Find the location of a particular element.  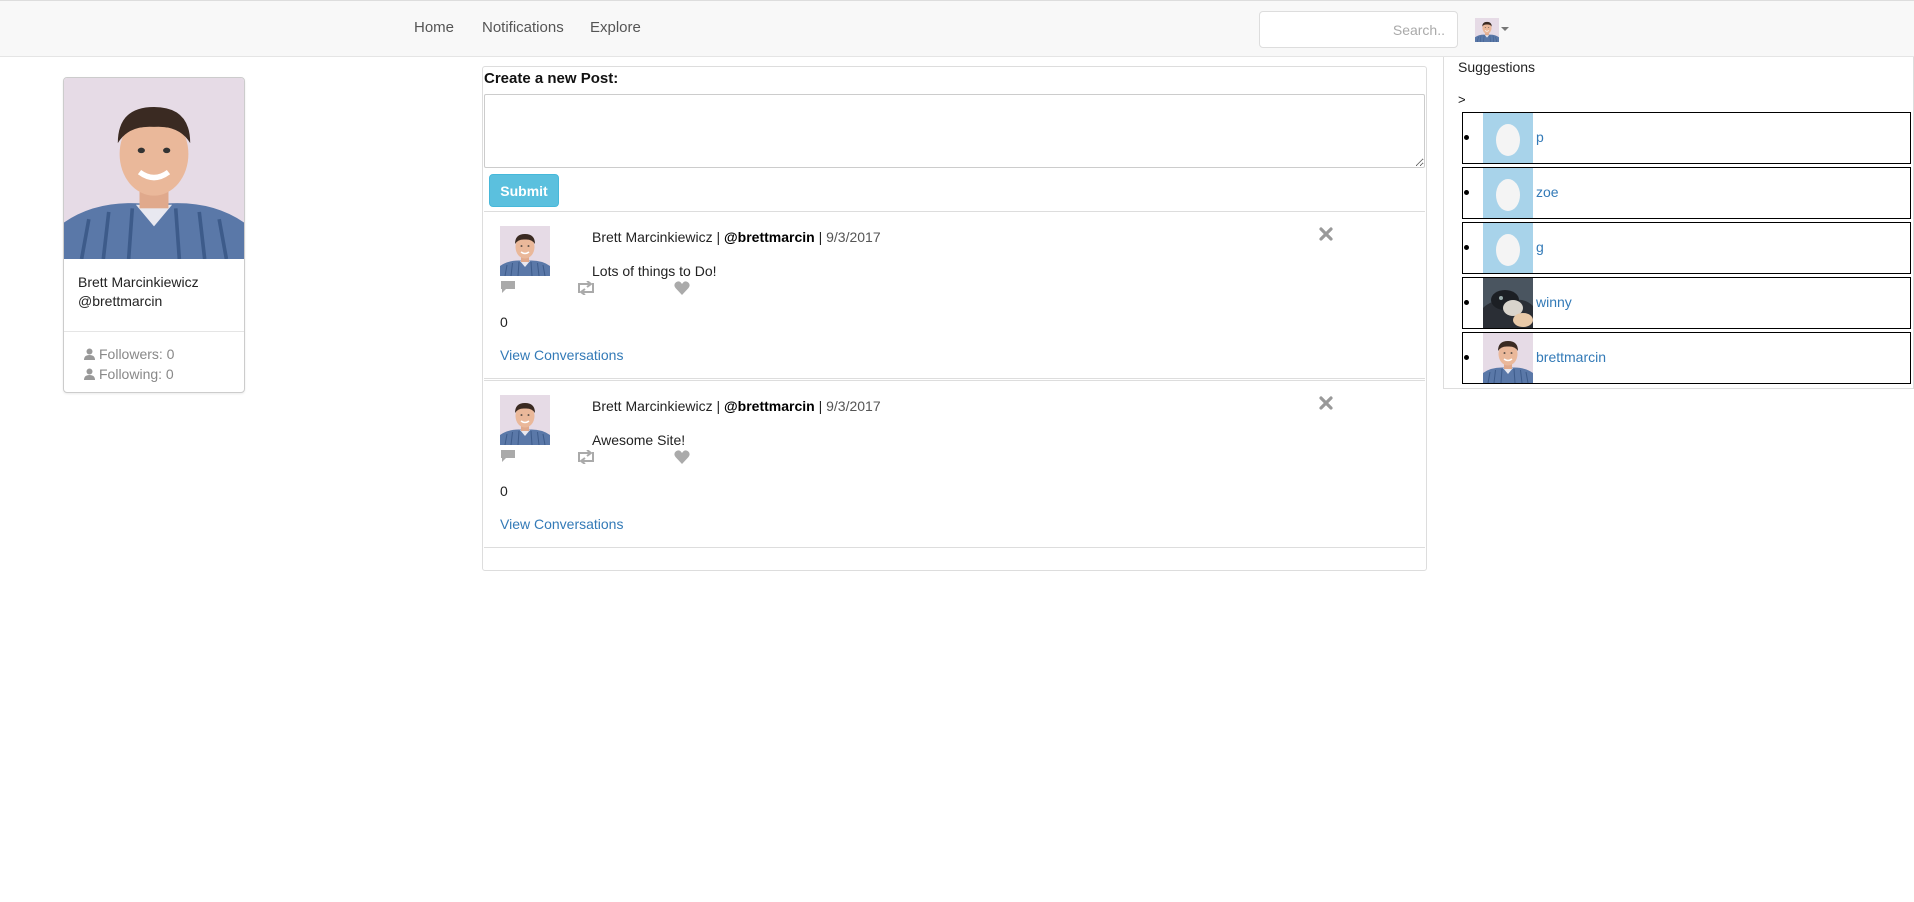

post-text: Awesome Site! is located at coordinates (639, 440).